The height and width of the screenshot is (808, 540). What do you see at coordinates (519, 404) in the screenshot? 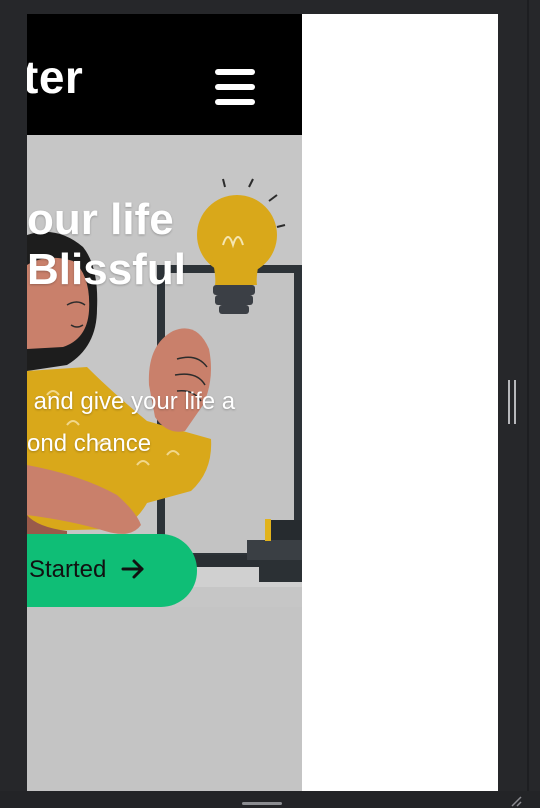
I see `side-panel` at bounding box center [519, 404].